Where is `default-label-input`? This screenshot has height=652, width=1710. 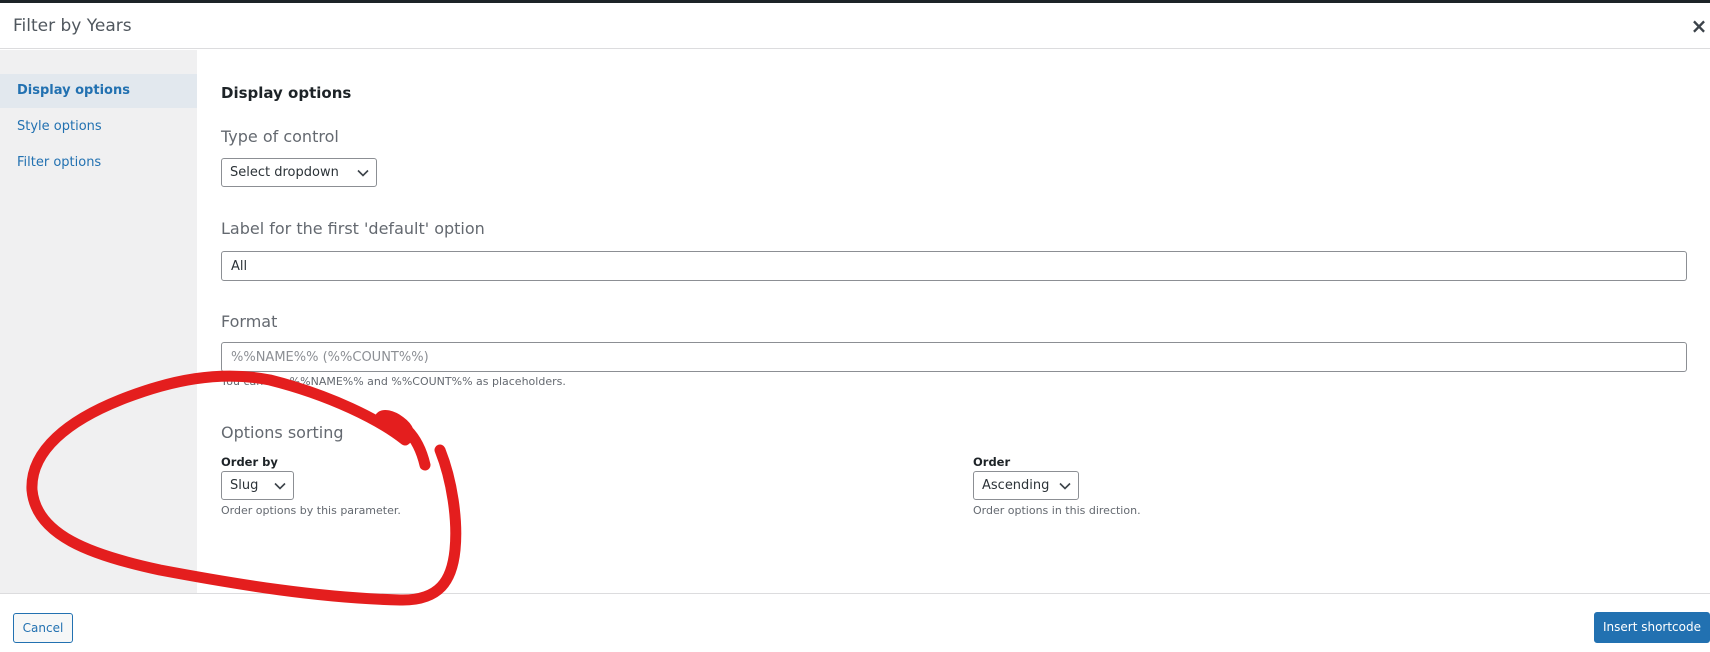
default-label-input is located at coordinates (954, 266).